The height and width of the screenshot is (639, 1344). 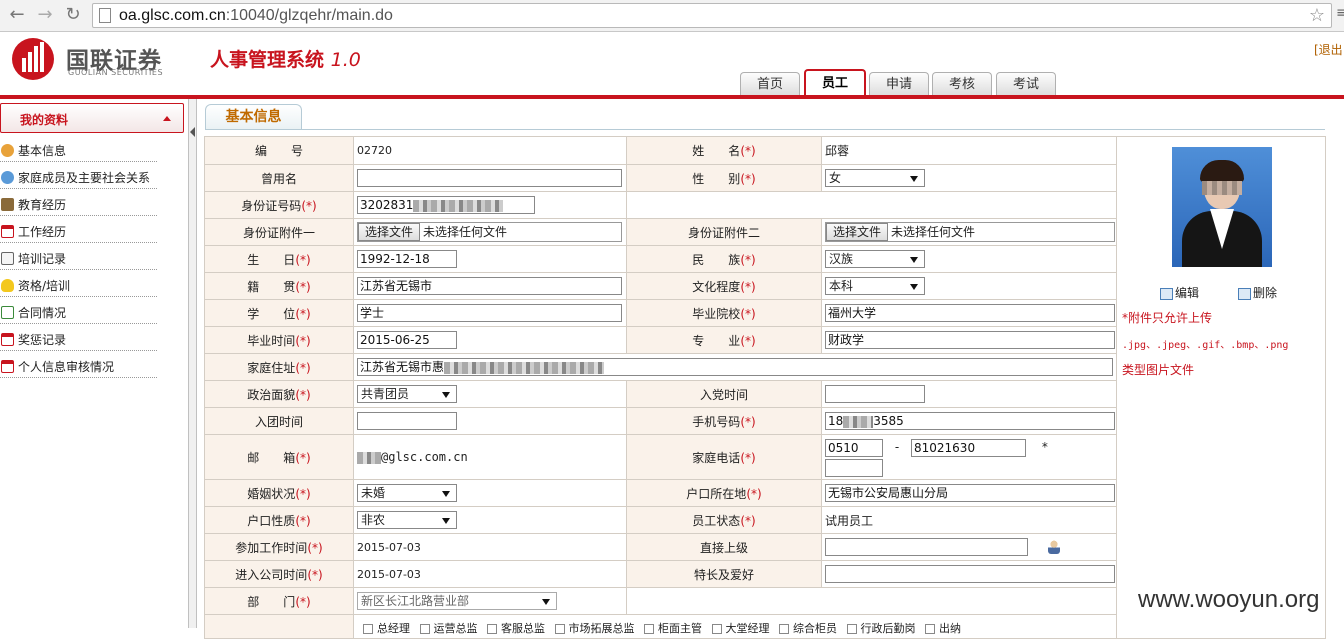 What do you see at coordinates (1340, 15) in the screenshot?
I see `browser-menu-icon: ≡` at bounding box center [1340, 15].